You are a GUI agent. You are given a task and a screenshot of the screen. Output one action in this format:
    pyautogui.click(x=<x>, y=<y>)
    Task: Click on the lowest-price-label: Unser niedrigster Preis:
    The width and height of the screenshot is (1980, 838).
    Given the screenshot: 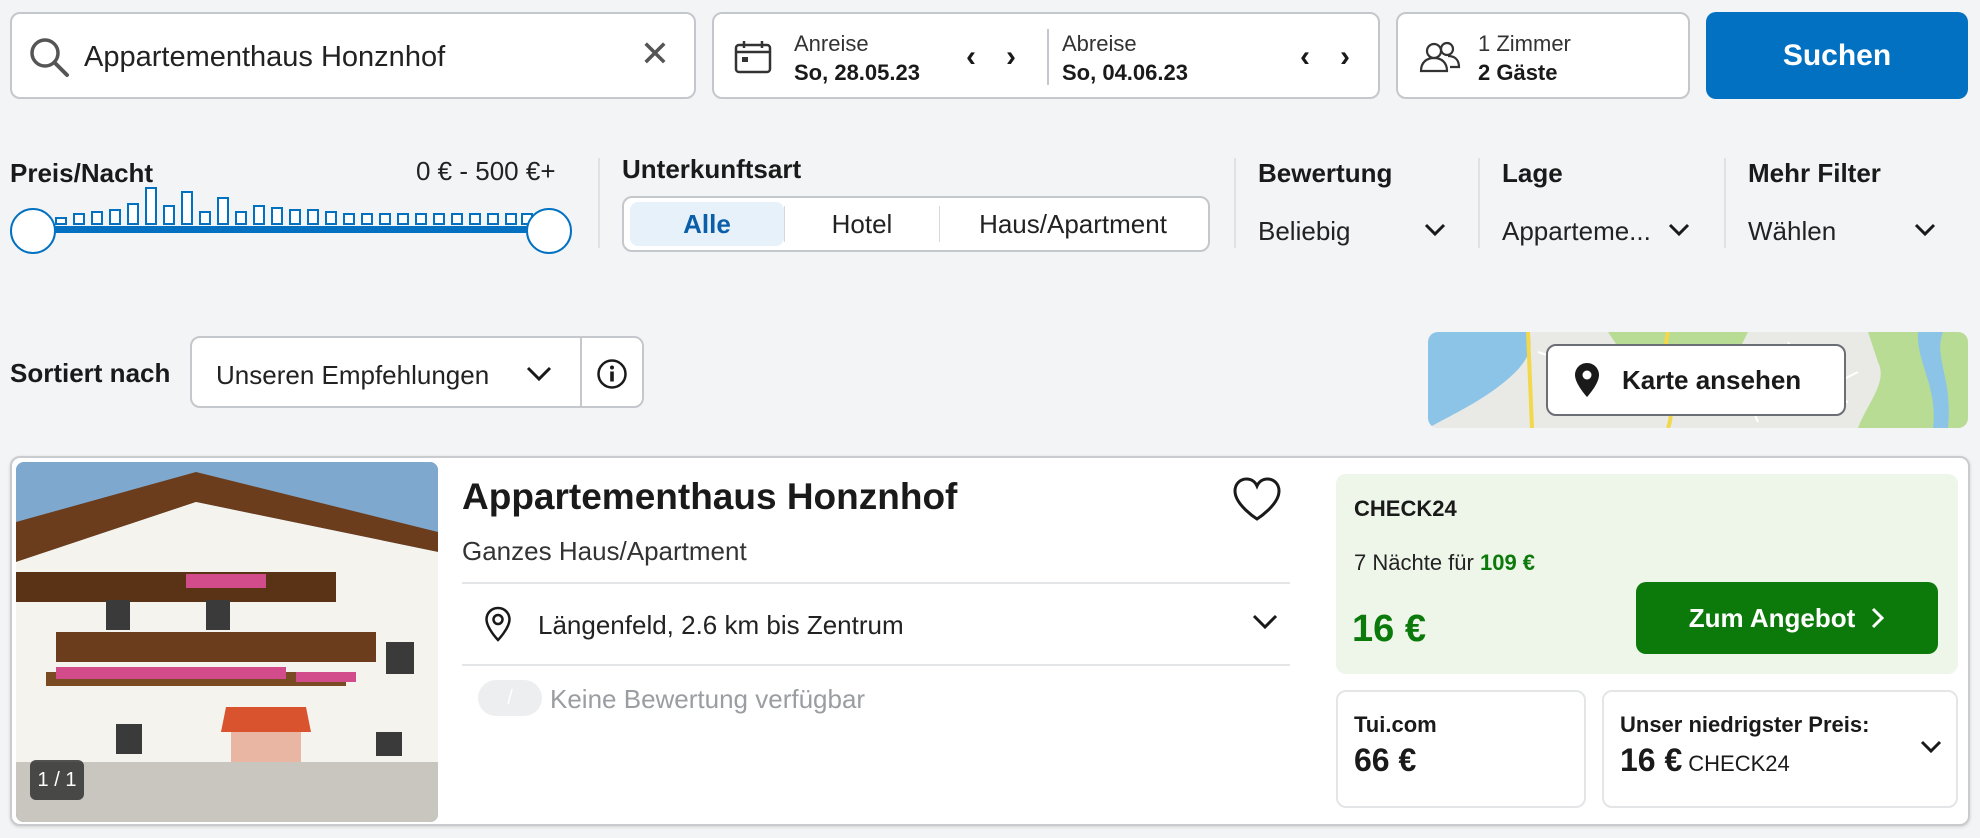 What is the action you would take?
    pyautogui.click(x=1745, y=724)
    